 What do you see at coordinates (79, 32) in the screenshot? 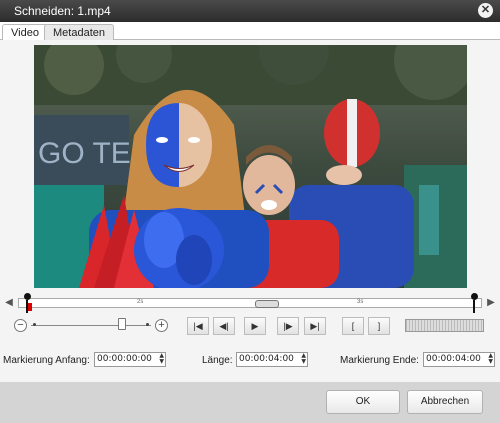
I see `tab-metadaten: Metadaten` at bounding box center [79, 32].